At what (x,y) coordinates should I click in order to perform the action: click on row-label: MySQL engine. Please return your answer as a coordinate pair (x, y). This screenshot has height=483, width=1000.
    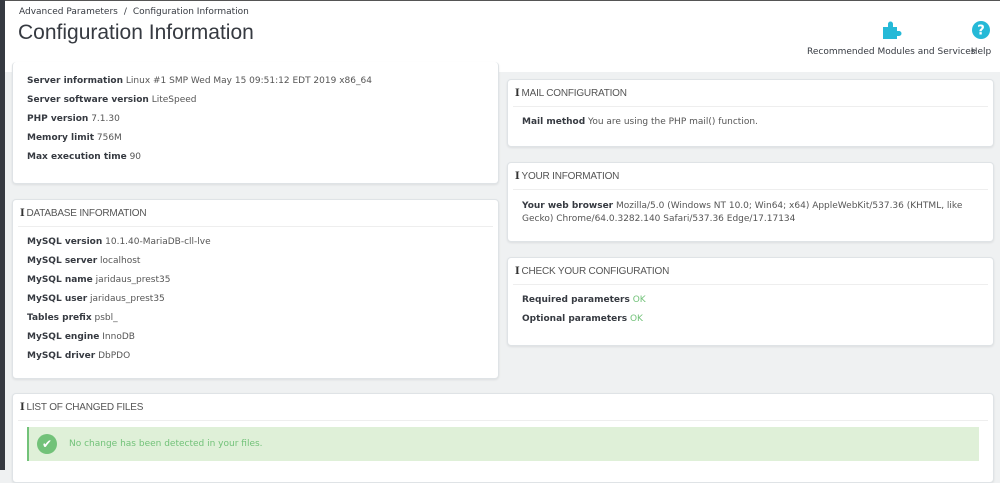
    Looking at the image, I should click on (63, 337).